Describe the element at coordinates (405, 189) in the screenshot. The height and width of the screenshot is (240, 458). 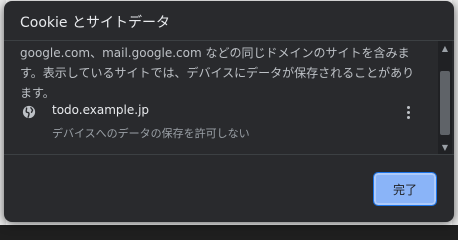
I see `done-button: 完了` at that location.